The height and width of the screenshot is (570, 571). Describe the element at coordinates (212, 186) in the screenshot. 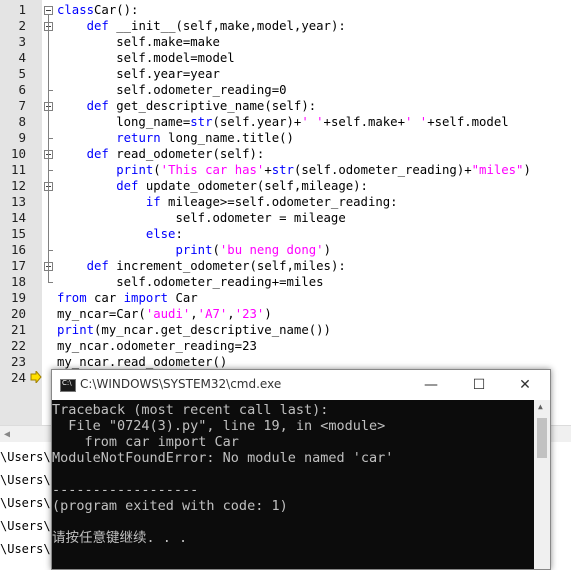

I see `code-line: def update_odometer(self,mileage):` at that location.